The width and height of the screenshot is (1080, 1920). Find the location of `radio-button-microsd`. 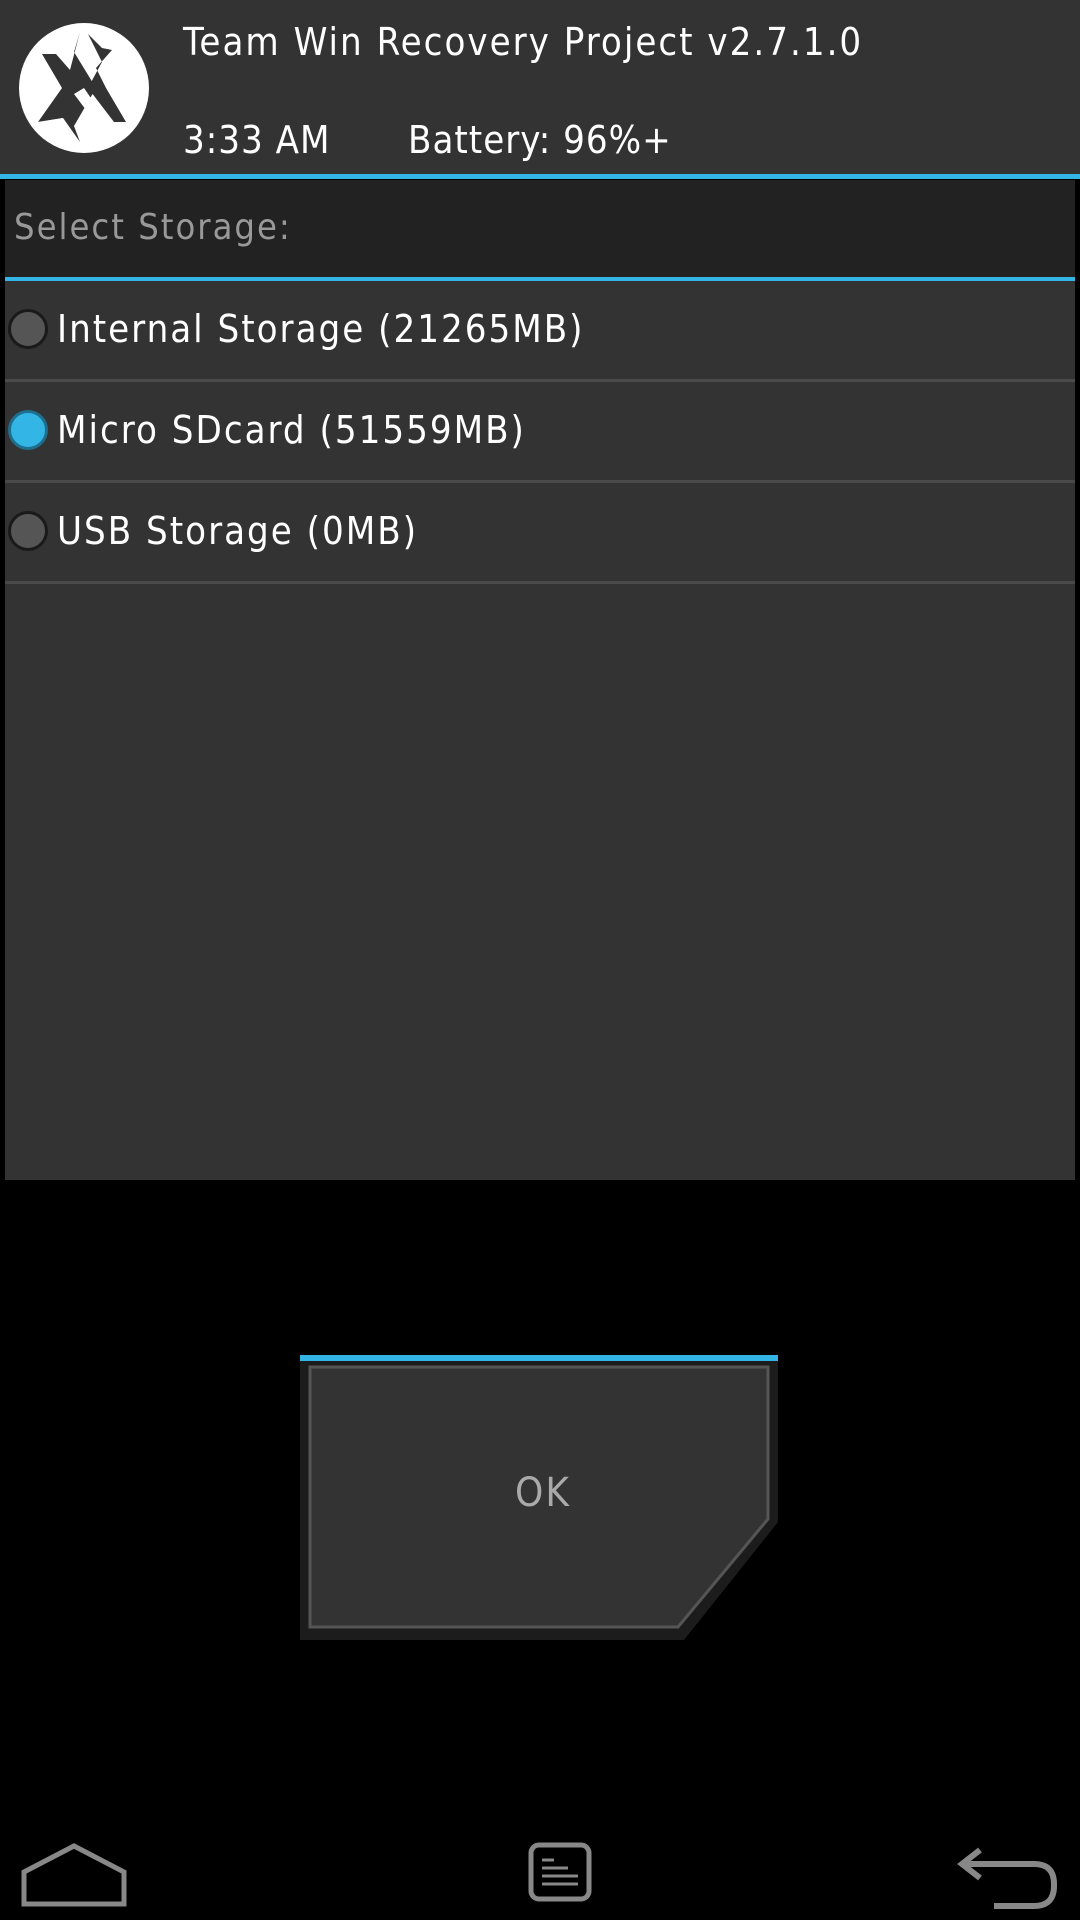

radio-button-microsd is located at coordinates (28, 430).